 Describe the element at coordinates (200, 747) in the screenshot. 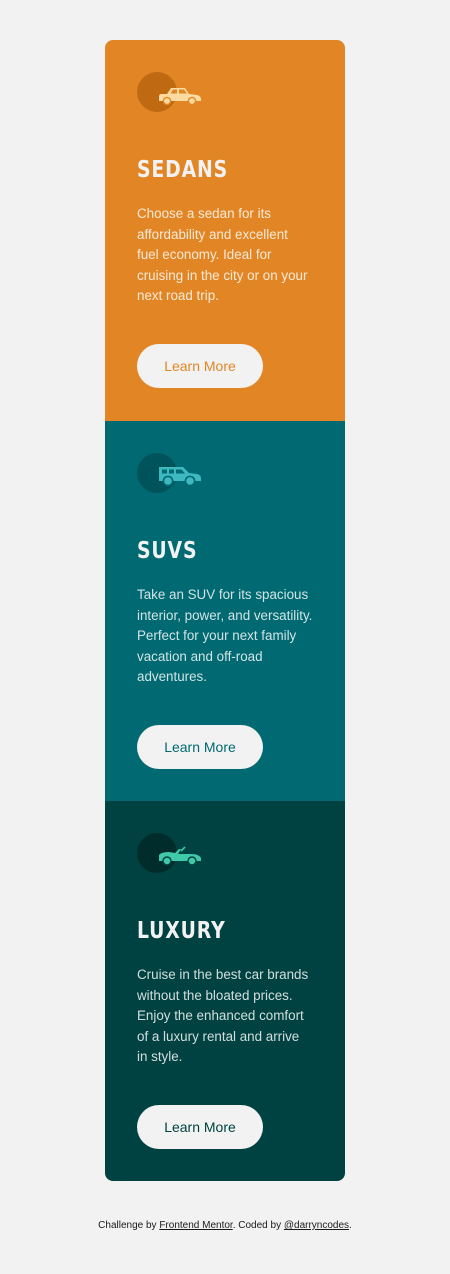

I see `learn-more-button-suvs: Learn More` at that location.